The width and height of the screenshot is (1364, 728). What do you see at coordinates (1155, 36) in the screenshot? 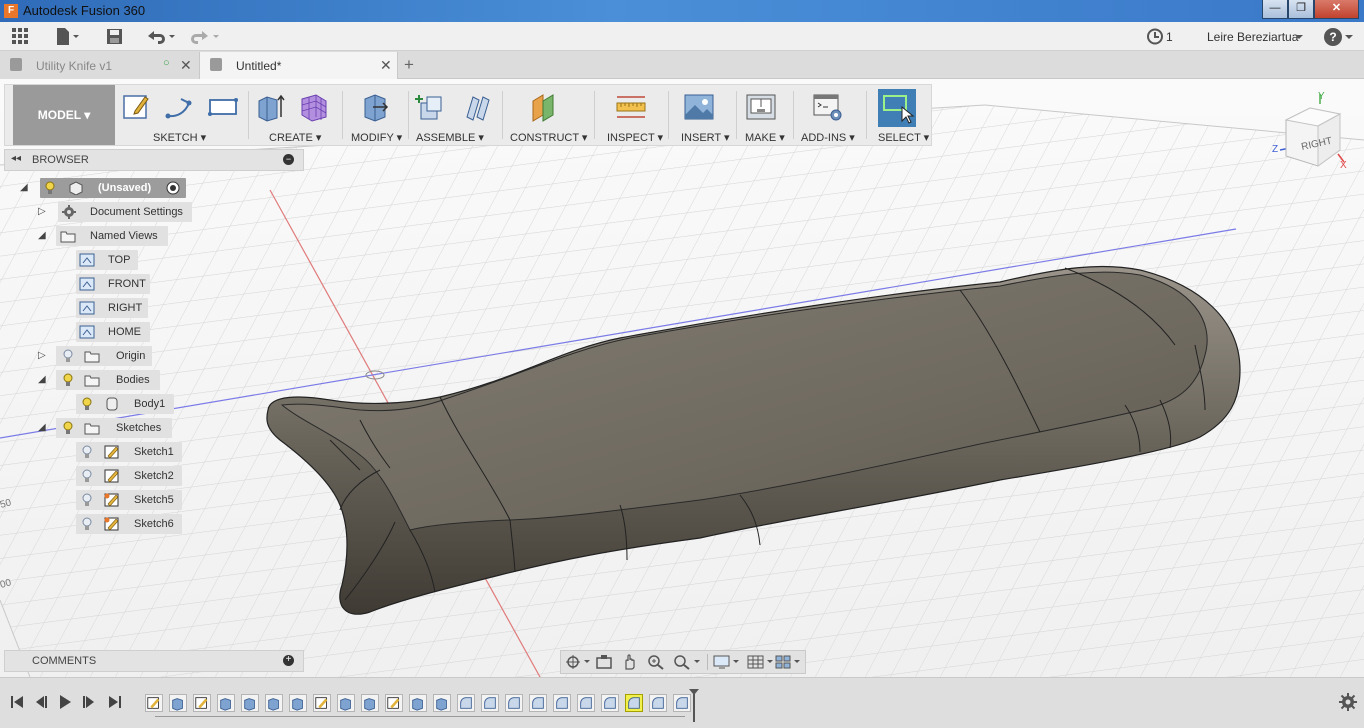
I see `job-status-clock-icon` at bounding box center [1155, 36].